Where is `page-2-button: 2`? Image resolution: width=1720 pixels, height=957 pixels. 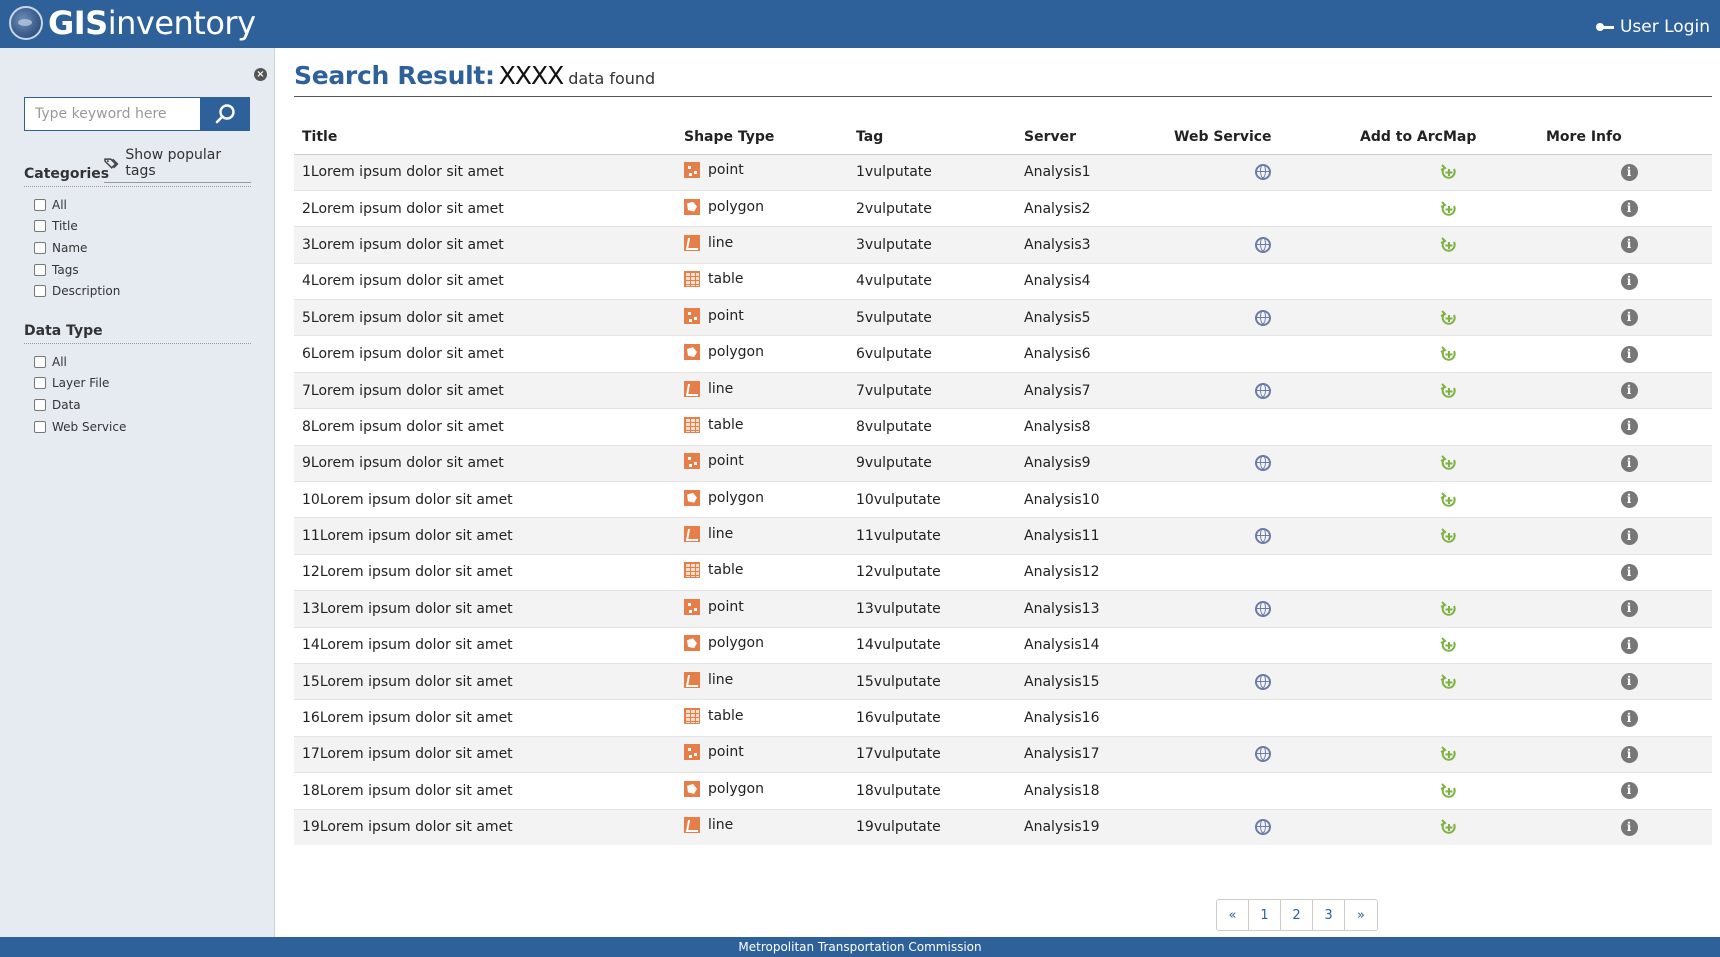 page-2-button: 2 is located at coordinates (1297, 915).